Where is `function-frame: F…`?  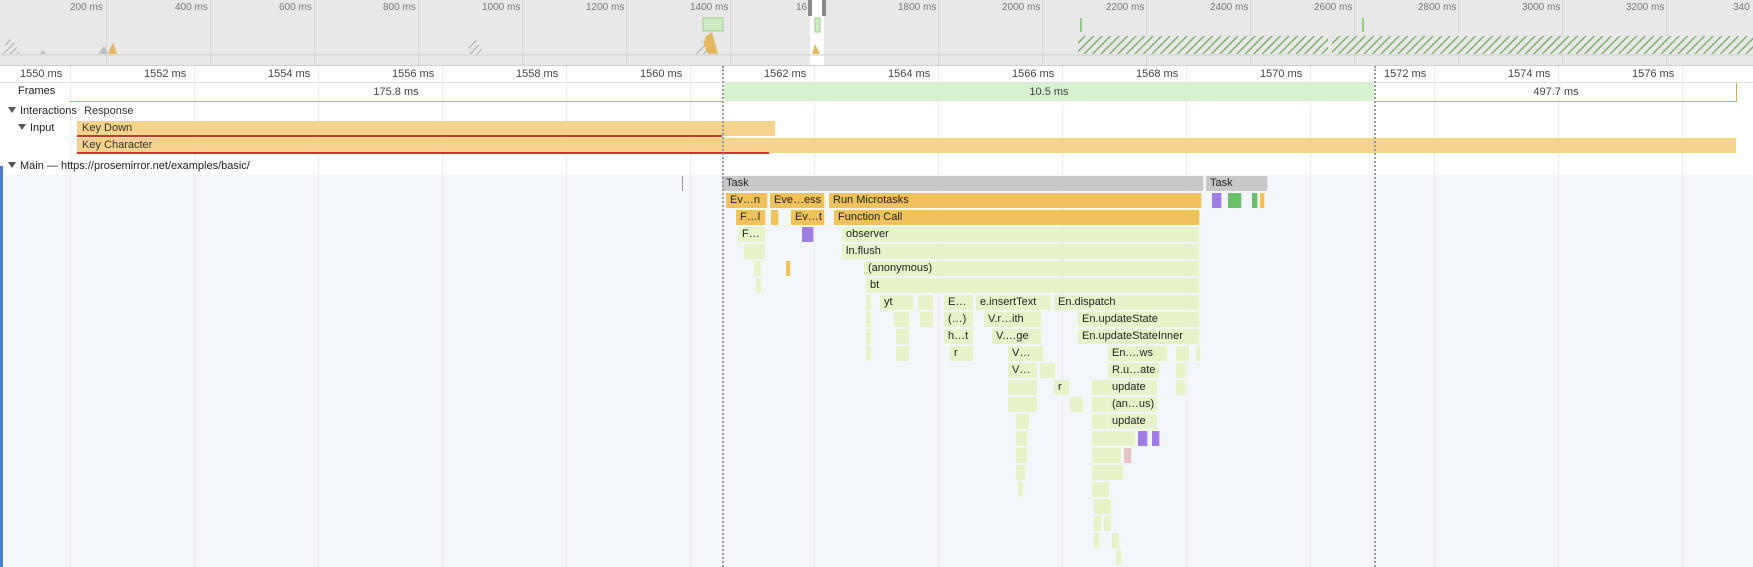 function-frame: F… is located at coordinates (752, 234).